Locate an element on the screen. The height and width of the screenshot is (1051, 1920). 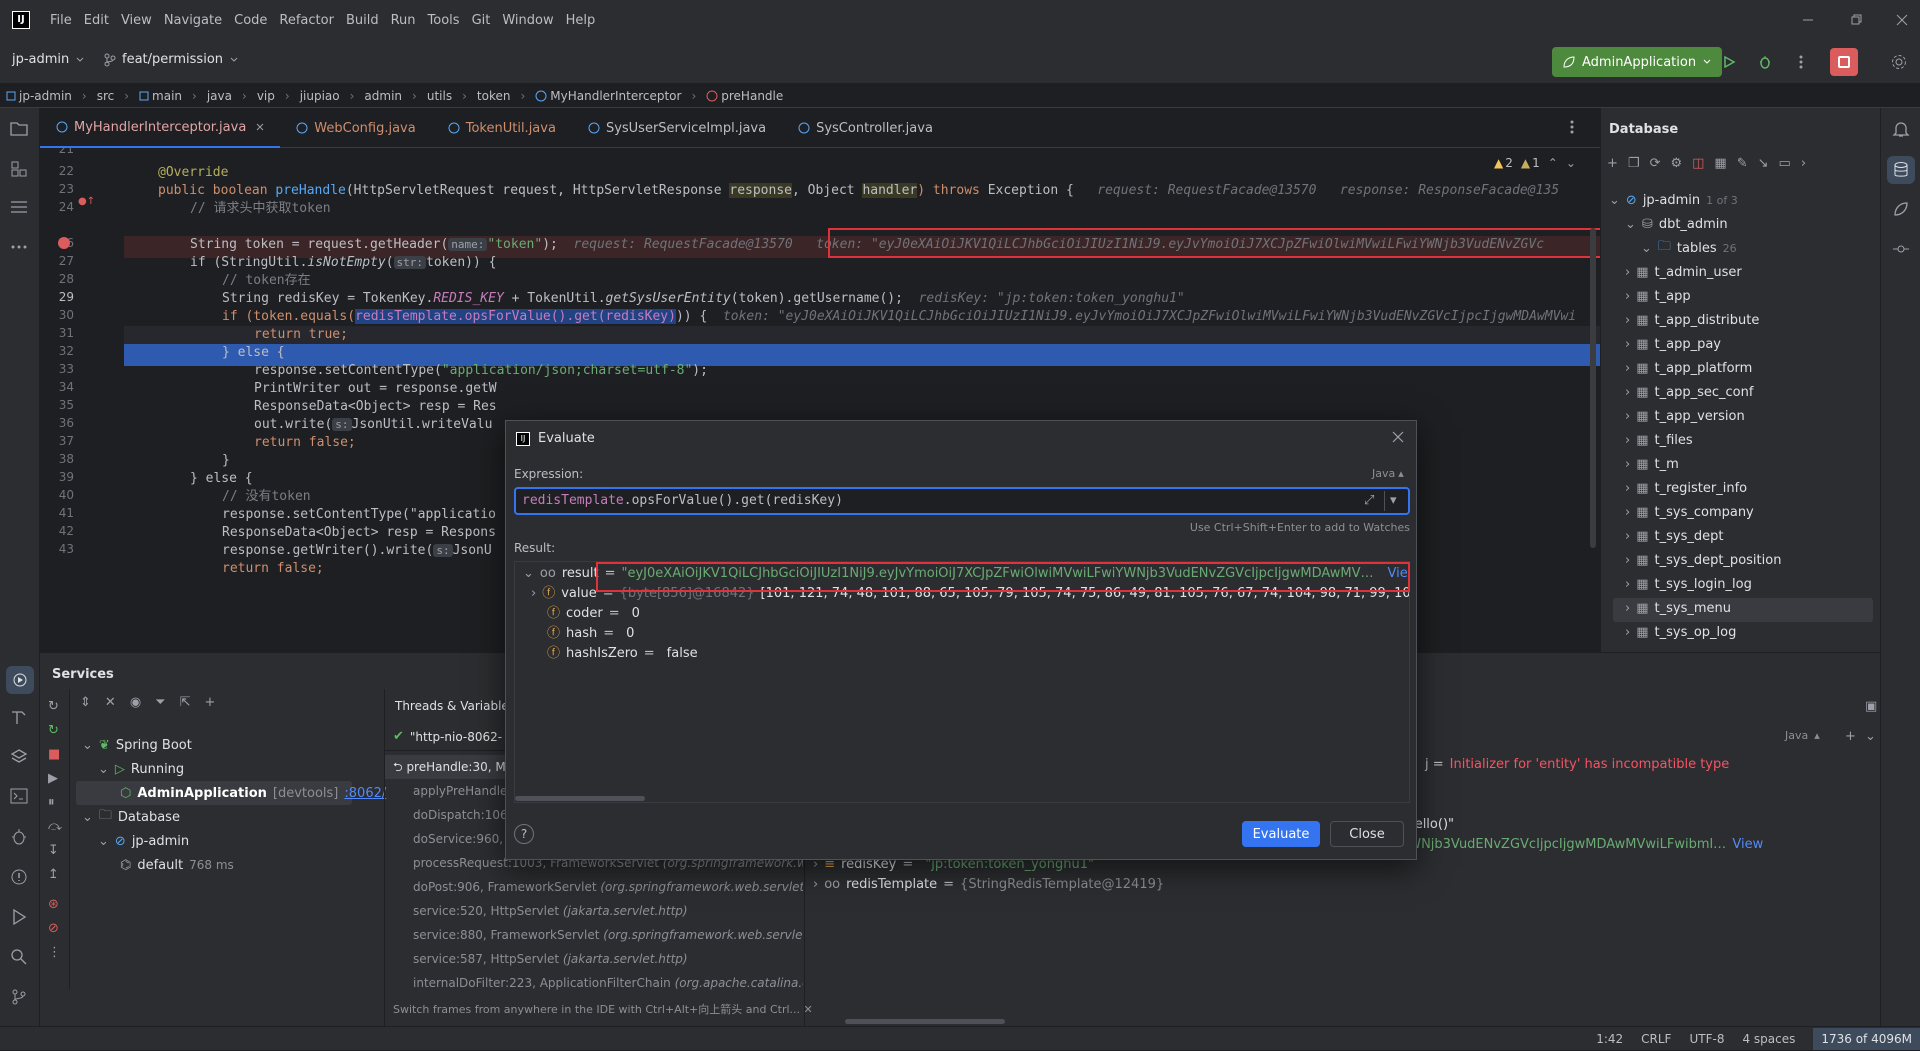
step-over-icon: ⤼ is located at coordinates (55, 826).